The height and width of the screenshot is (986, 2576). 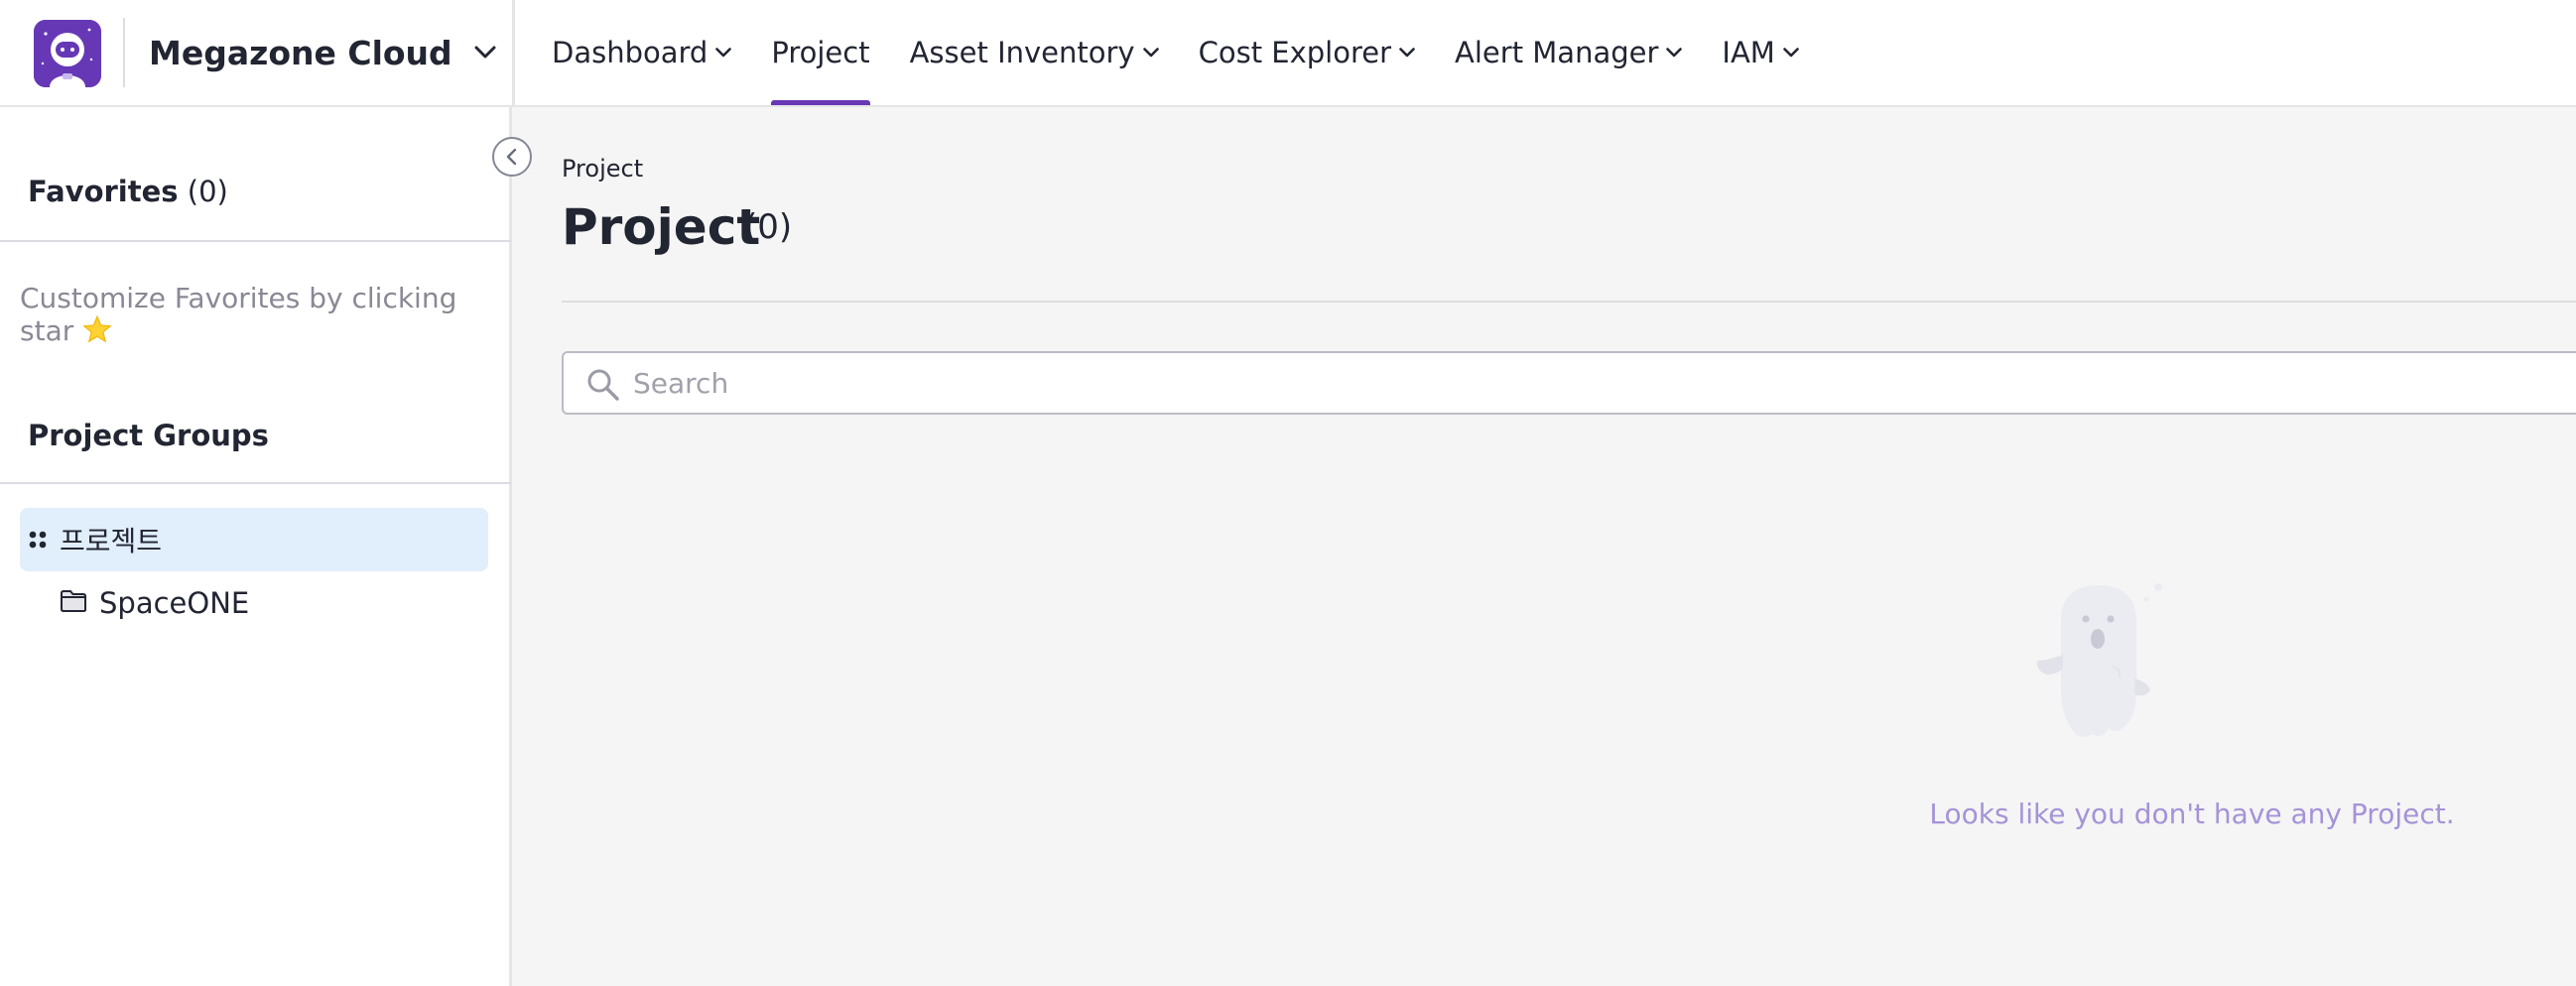 What do you see at coordinates (662, 227) in the screenshot?
I see `page-title: Project` at bounding box center [662, 227].